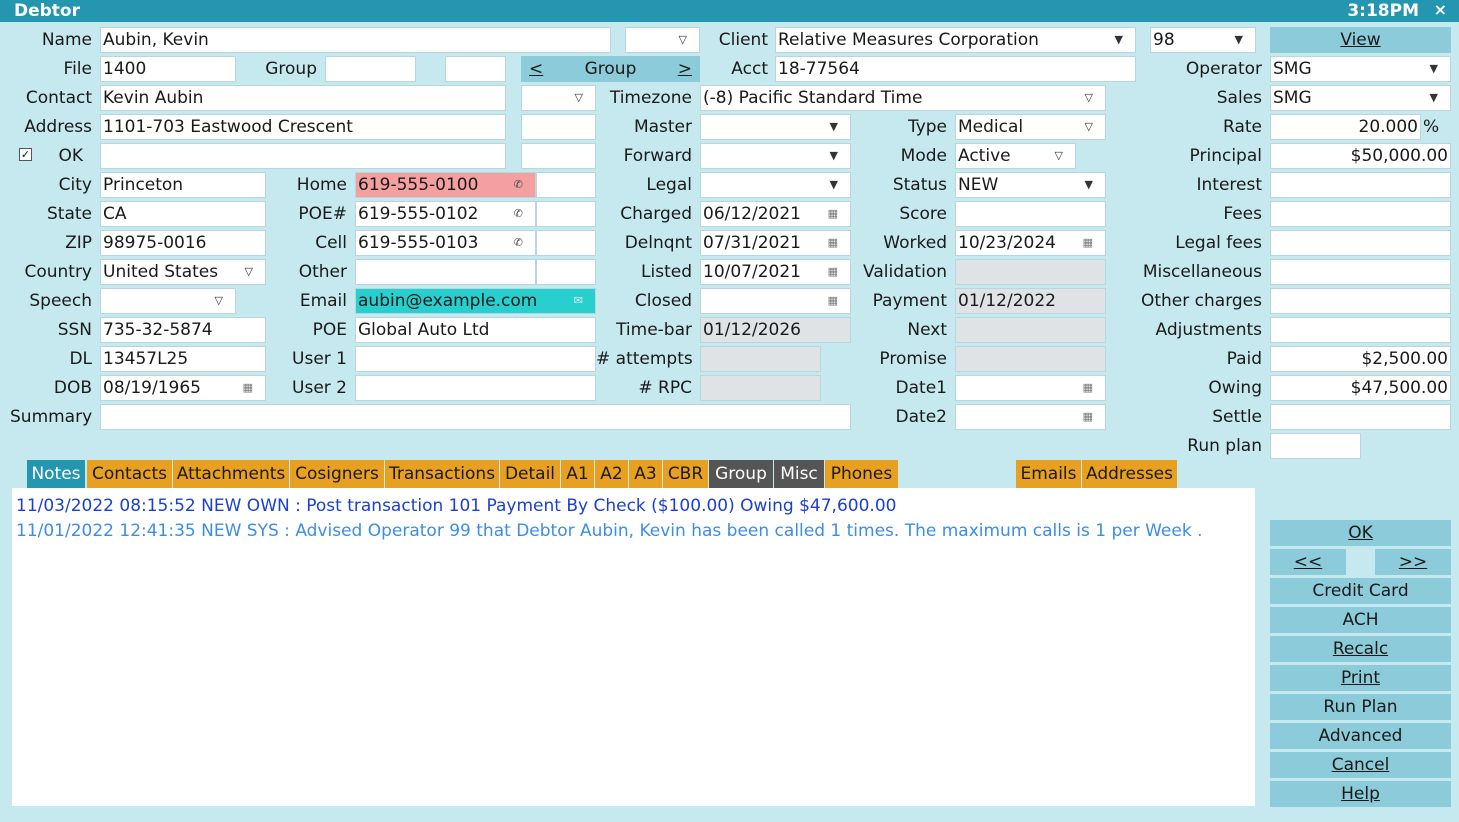 The width and height of the screenshot is (1459, 822). Describe the element at coordinates (662, 40) in the screenshot. I see `name-suffix-select: ▽` at that location.